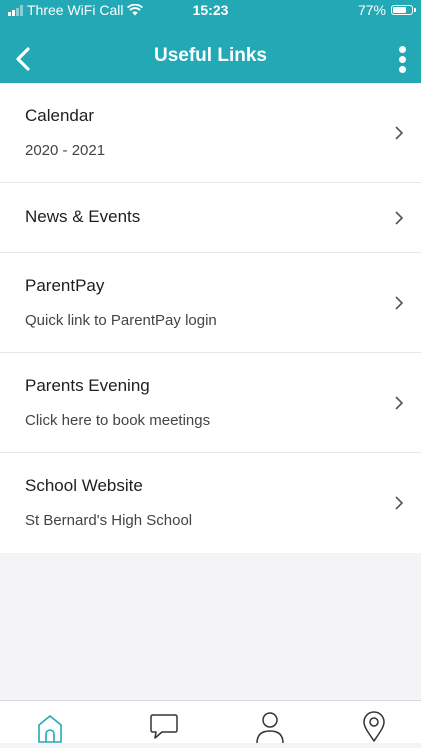 This screenshot has width=421, height=748. I want to click on chevron-left-icon, so click(23, 59).